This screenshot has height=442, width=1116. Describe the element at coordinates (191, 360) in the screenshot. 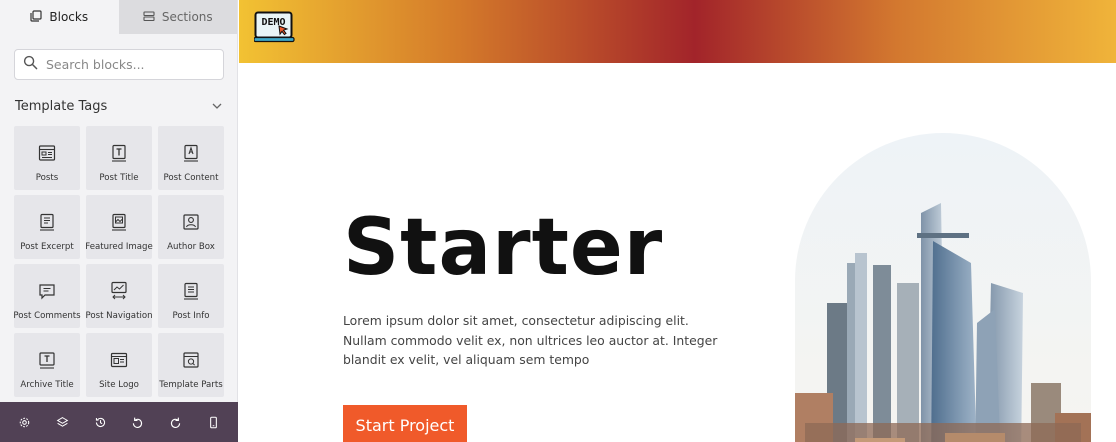

I see `template-parts-icon` at that location.